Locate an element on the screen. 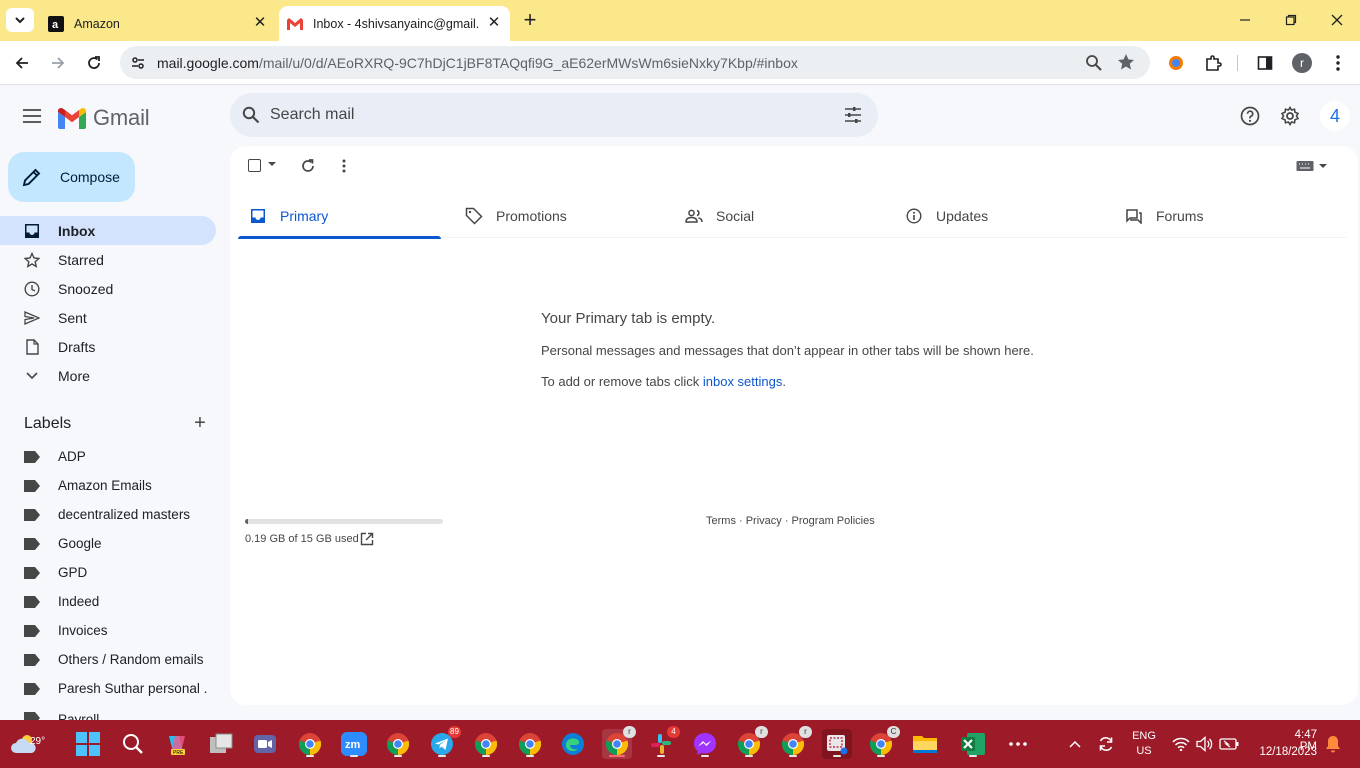 Image resolution: width=1360 pixels, height=768 pixels. battery-tray-button is located at coordinates (1229, 744).